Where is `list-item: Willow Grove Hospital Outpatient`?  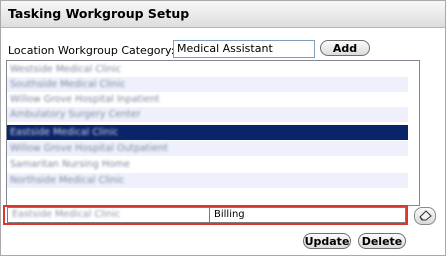 list-item: Willow Grove Hospital Outpatient is located at coordinates (207, 148).